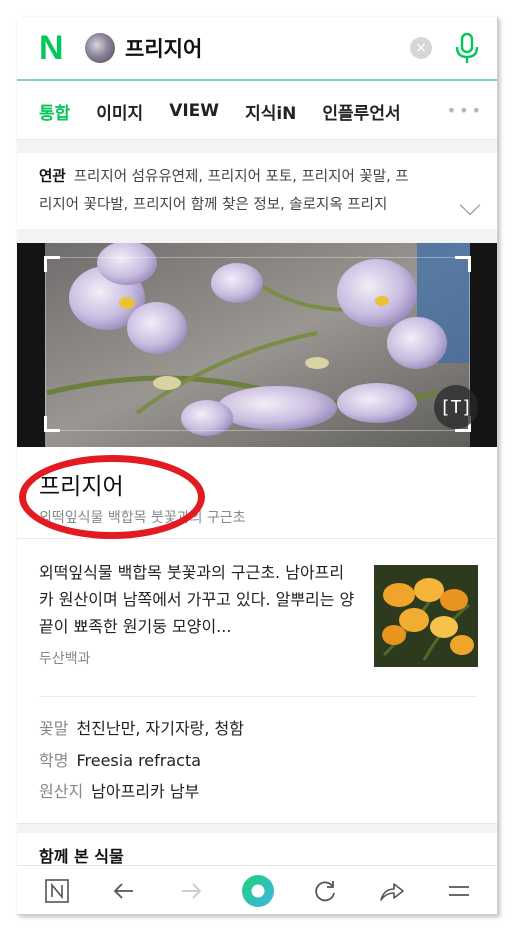 The width and height of the screenshot is (514, 931). What do you see at coordinates (52, 424) in the screenshot?
I see `crop-handle-bottom-left` at bounding box center [52, 424].